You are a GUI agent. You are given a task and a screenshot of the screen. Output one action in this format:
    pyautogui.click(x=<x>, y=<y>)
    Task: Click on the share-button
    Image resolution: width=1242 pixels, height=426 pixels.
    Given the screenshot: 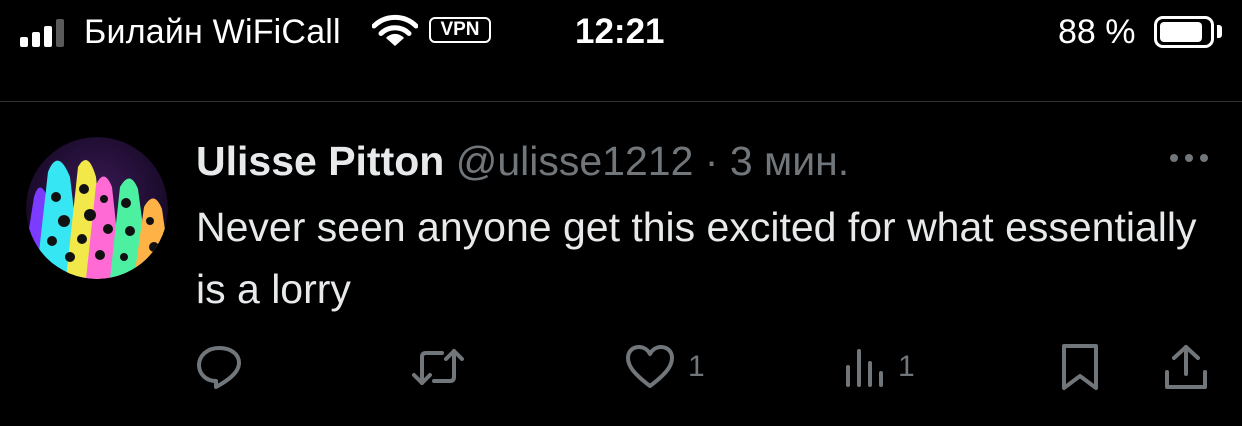 What is the action you would take?
    pyautogui.click(x=1186, y=367)
    